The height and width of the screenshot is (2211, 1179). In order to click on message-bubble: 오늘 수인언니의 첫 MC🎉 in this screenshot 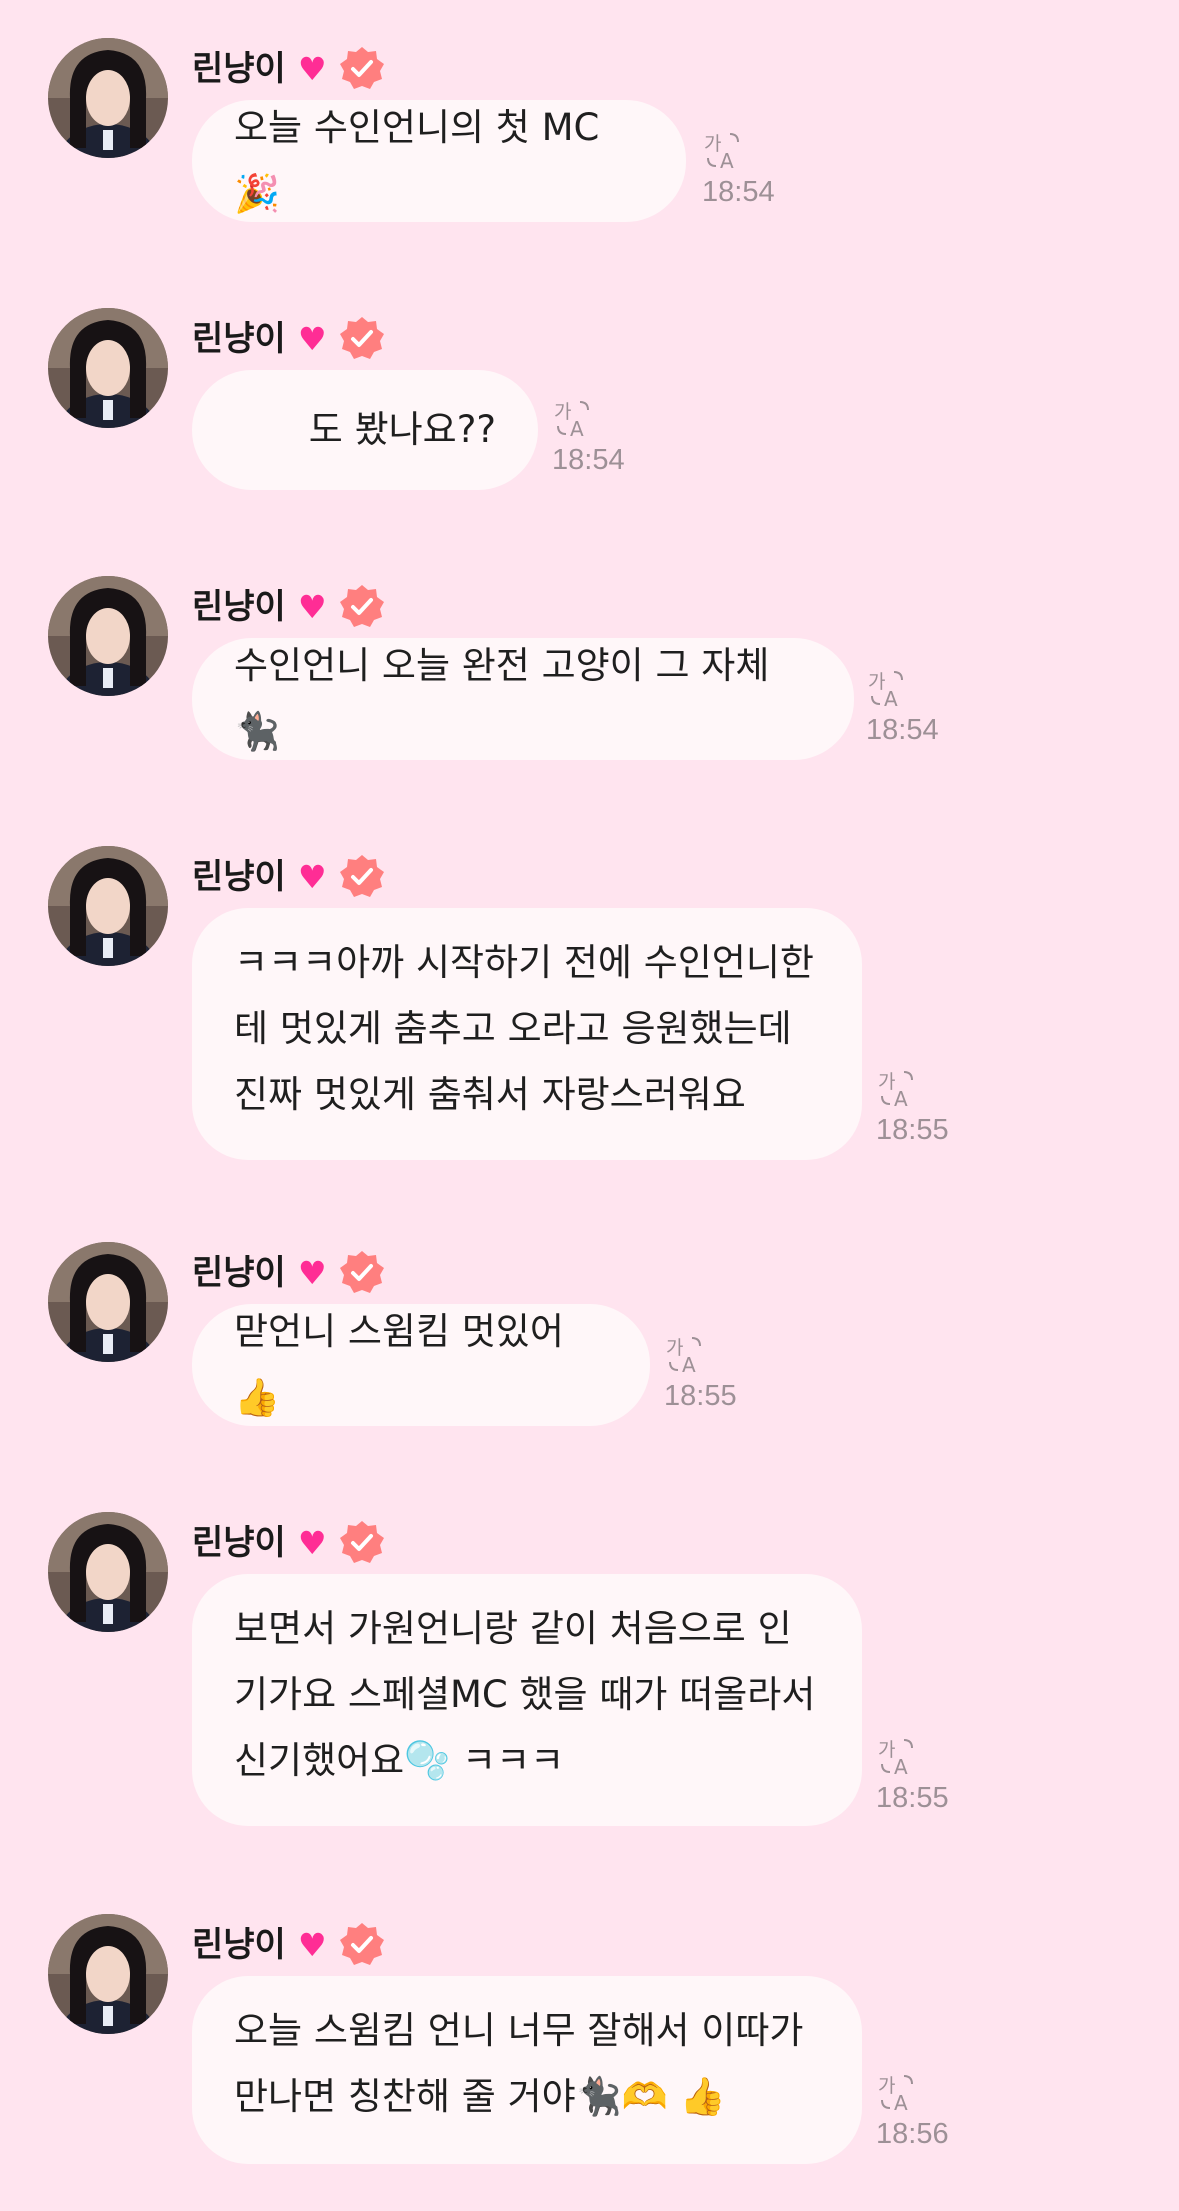, I will do `click(439, 161)`.